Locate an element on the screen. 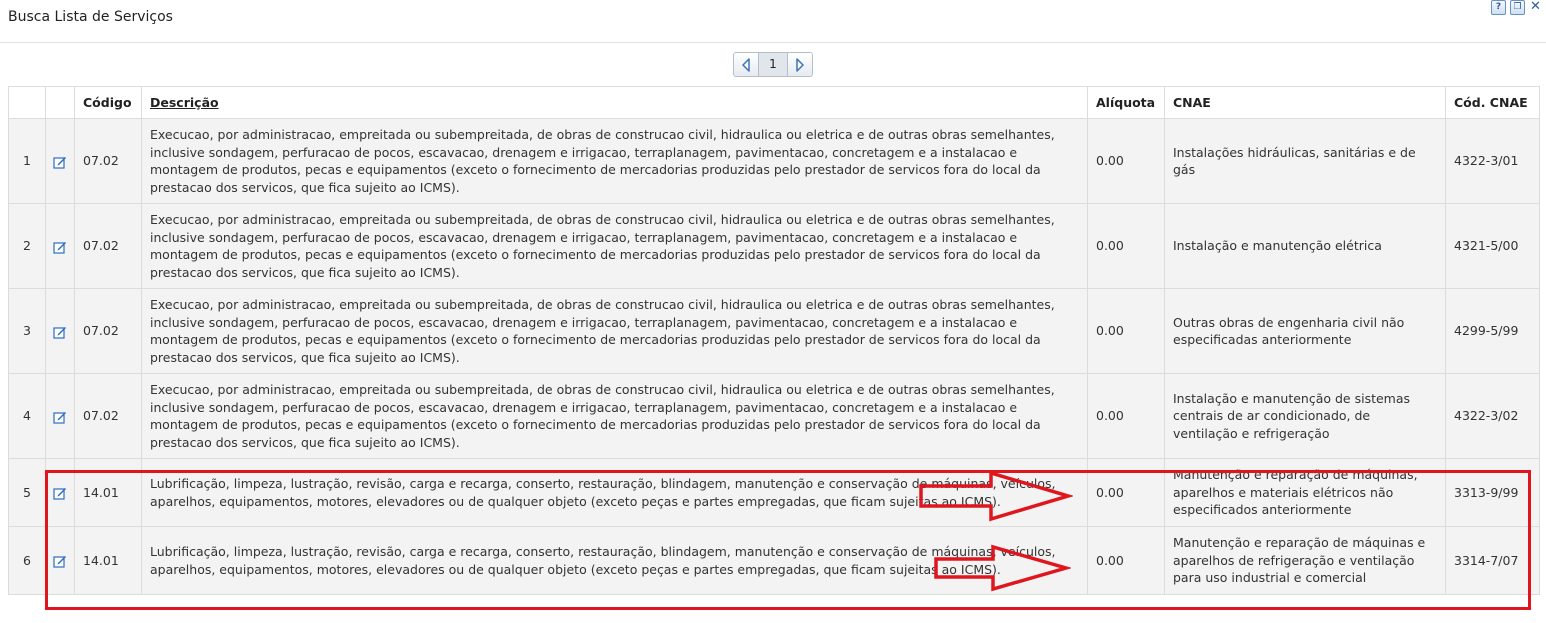 This screenshot has height=623, width=1546. close-icon: ✕ is located at coordinates (1535, 6).